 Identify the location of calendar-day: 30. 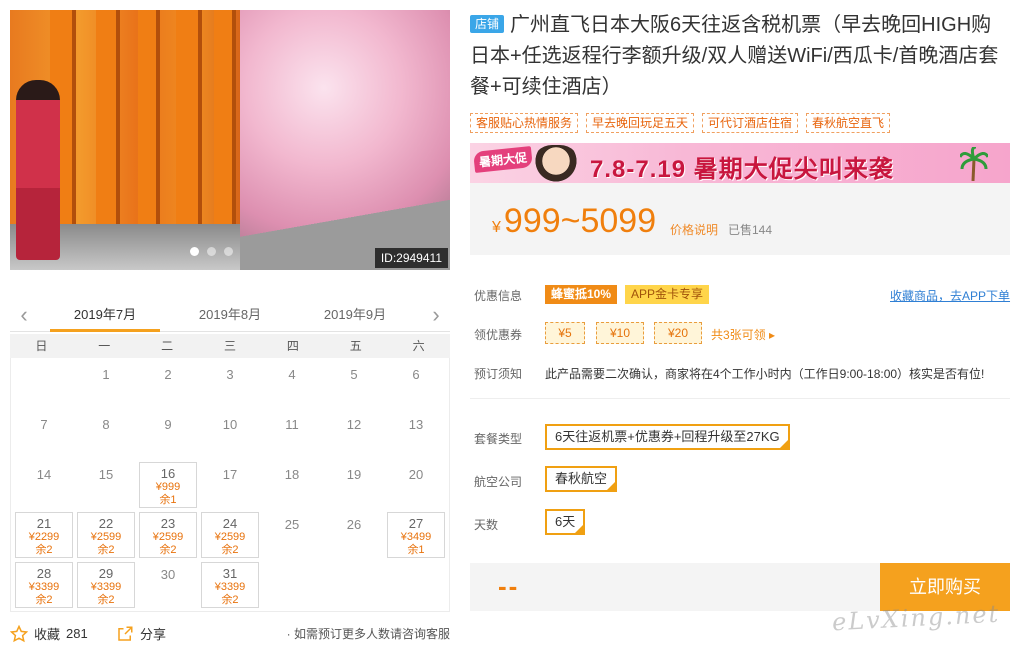
(168, 585).